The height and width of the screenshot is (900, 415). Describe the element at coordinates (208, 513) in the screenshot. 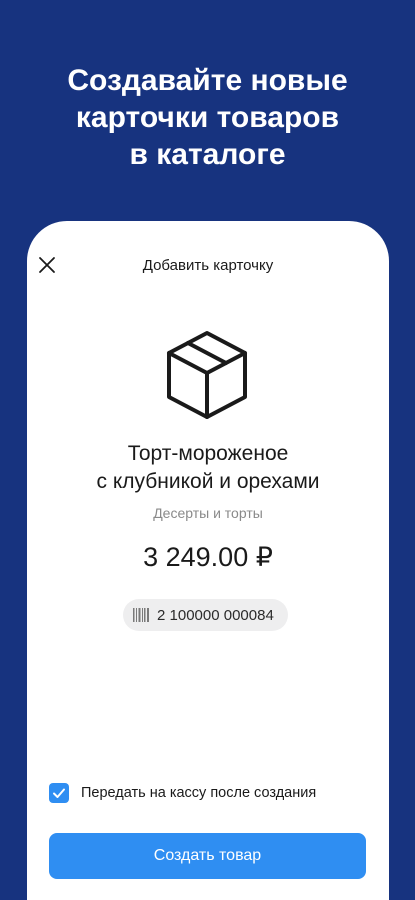

I see `product-category: Десерты и торты` at that location.